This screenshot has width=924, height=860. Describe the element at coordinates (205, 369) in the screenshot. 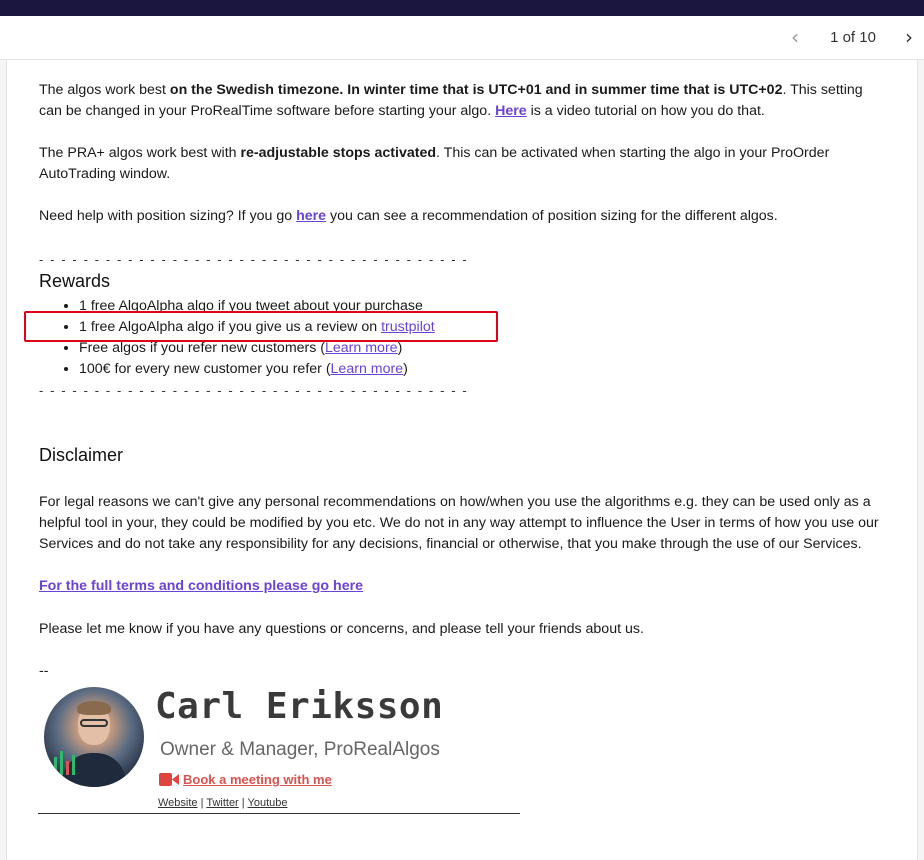

I see `reward-text: 100€ for every new customer you refer (` at that location.